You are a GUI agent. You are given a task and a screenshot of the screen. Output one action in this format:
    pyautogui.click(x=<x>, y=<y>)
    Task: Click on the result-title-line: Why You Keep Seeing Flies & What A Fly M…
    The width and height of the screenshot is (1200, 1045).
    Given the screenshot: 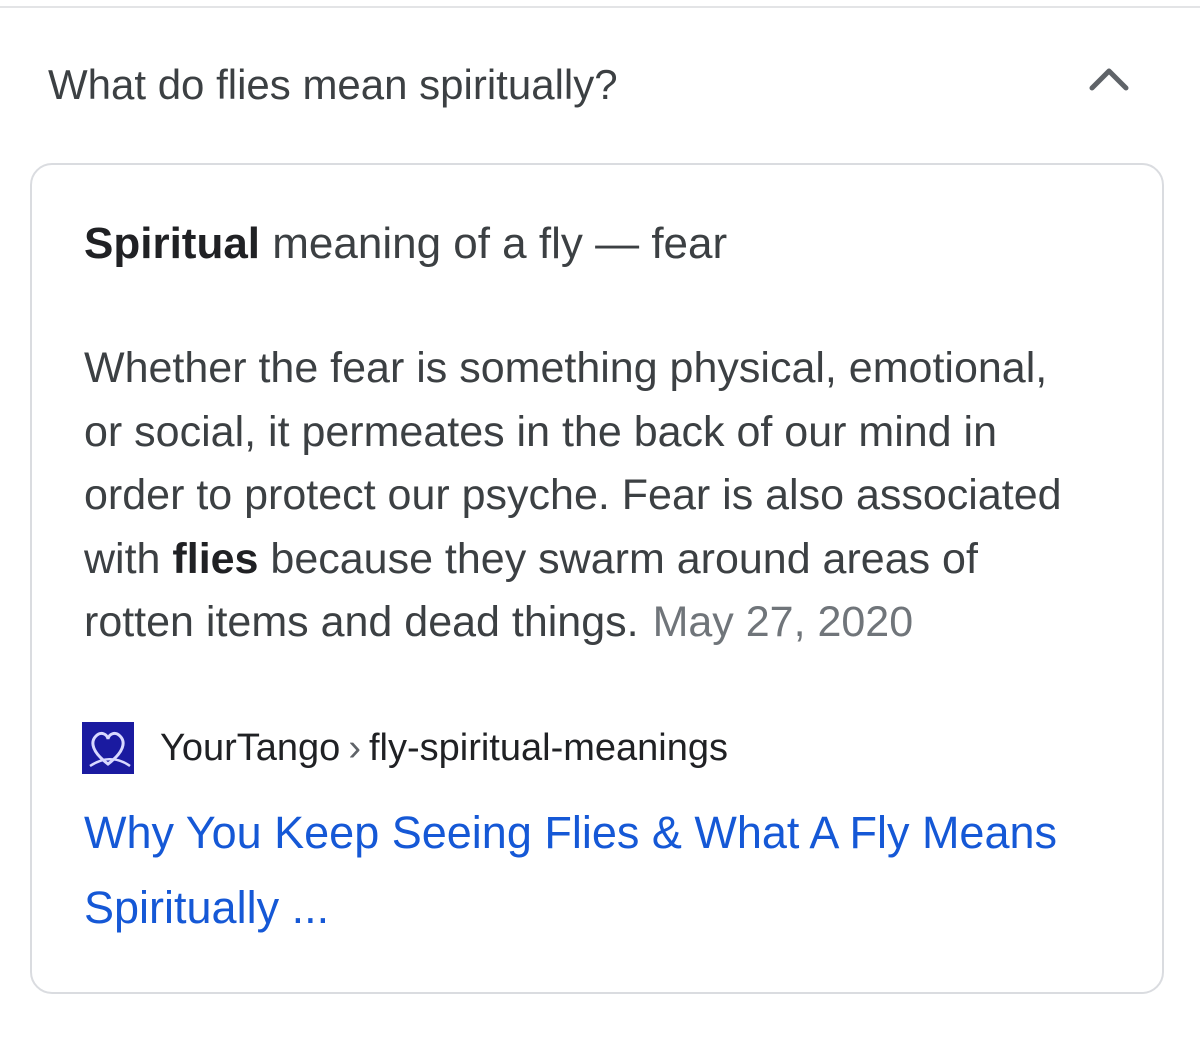 What is the action you would take?
    pyautogui.click(x=584, y=832)
    